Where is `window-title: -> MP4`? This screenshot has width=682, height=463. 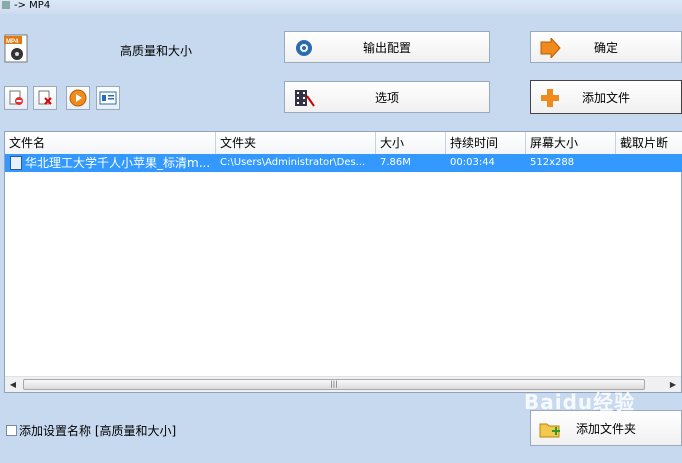
window-title: -> MP4 is located at coordinates (32, 5).